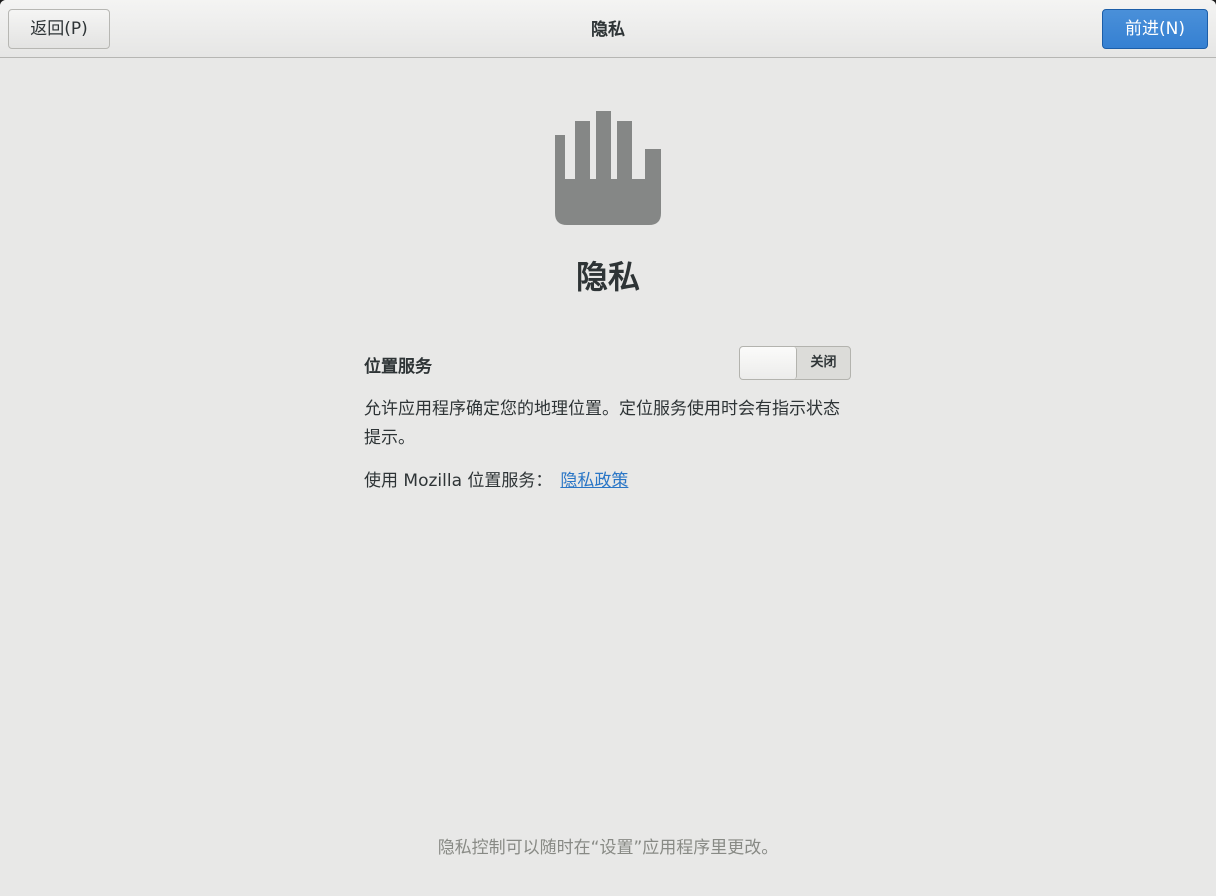 The height and width of the screenshot is (896, 1216). Describe the element at coordinates (823, 362) in the screenshot. I see `switch-state-label: 关闭` at that location.